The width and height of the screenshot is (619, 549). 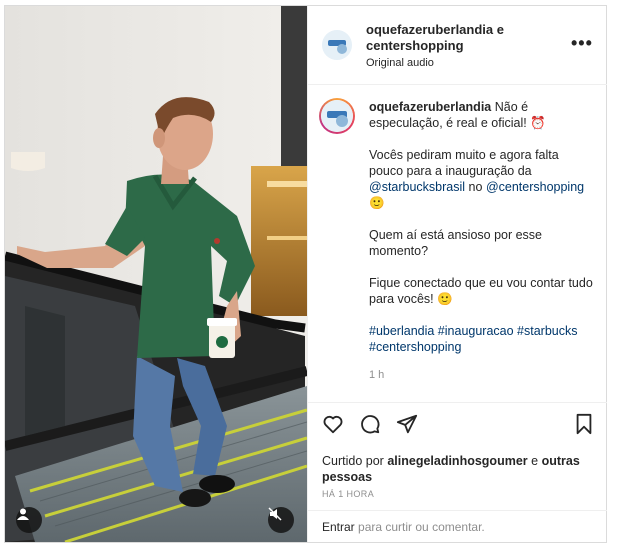 What do you see at coordinates (535, 461) in the screenshot?
I see `likes-mid: e` at bounding box center [535, 461].